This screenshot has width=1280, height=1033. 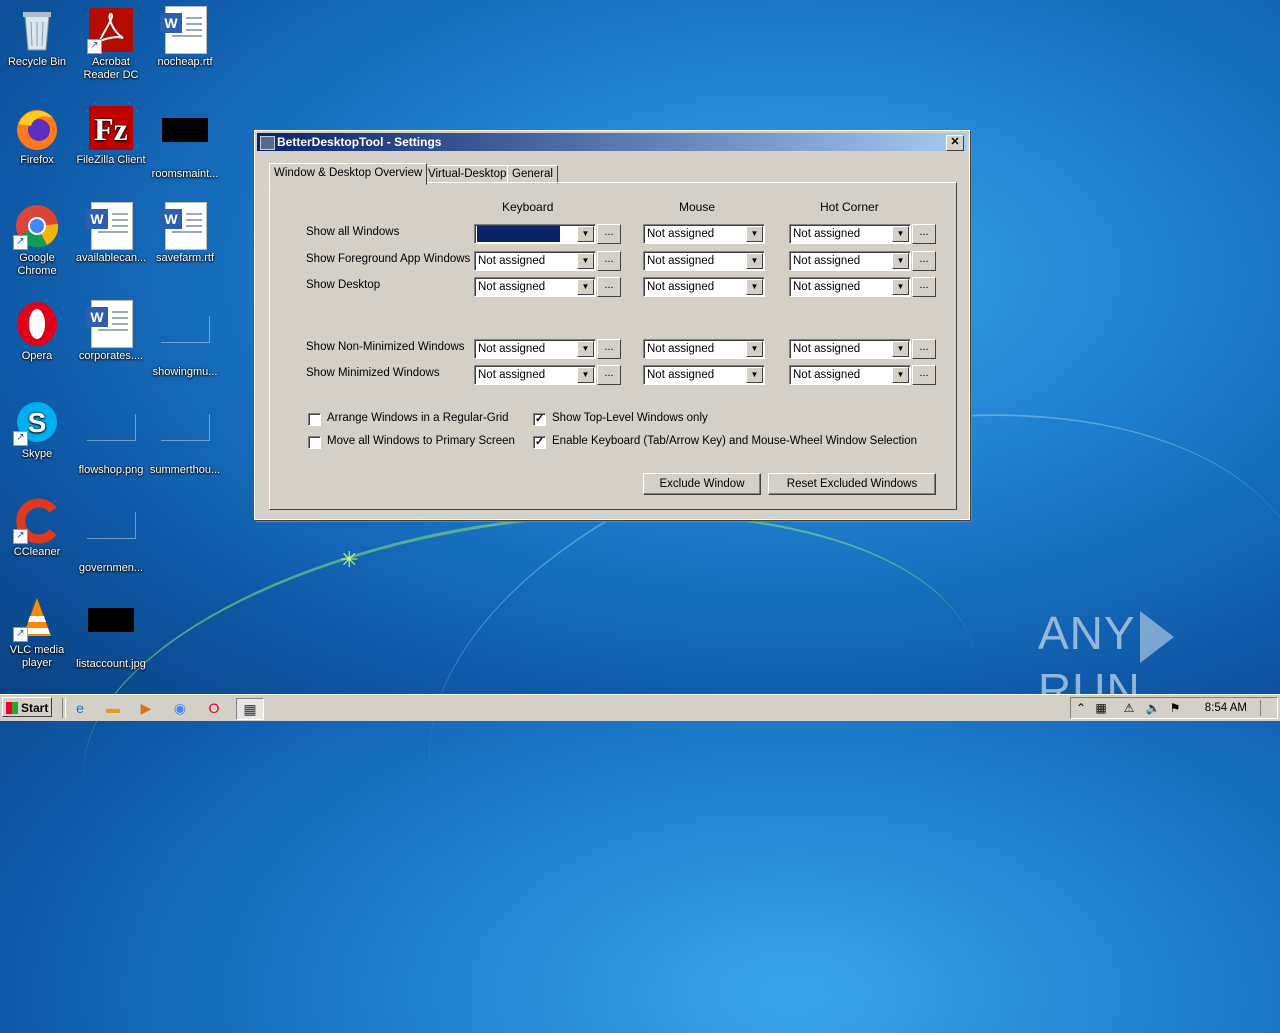 What do you see at coordinates (111, 632) in the screenshot?
I see `desktop-icon-listaccount: listaccount.jpg` at bounding box center [111, 632].